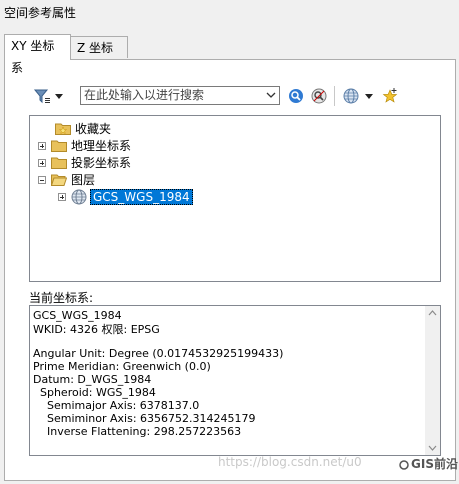  Describe the element at coordinates (432, 313) in the screenshot. I see `scroll-up-icon` at that location.